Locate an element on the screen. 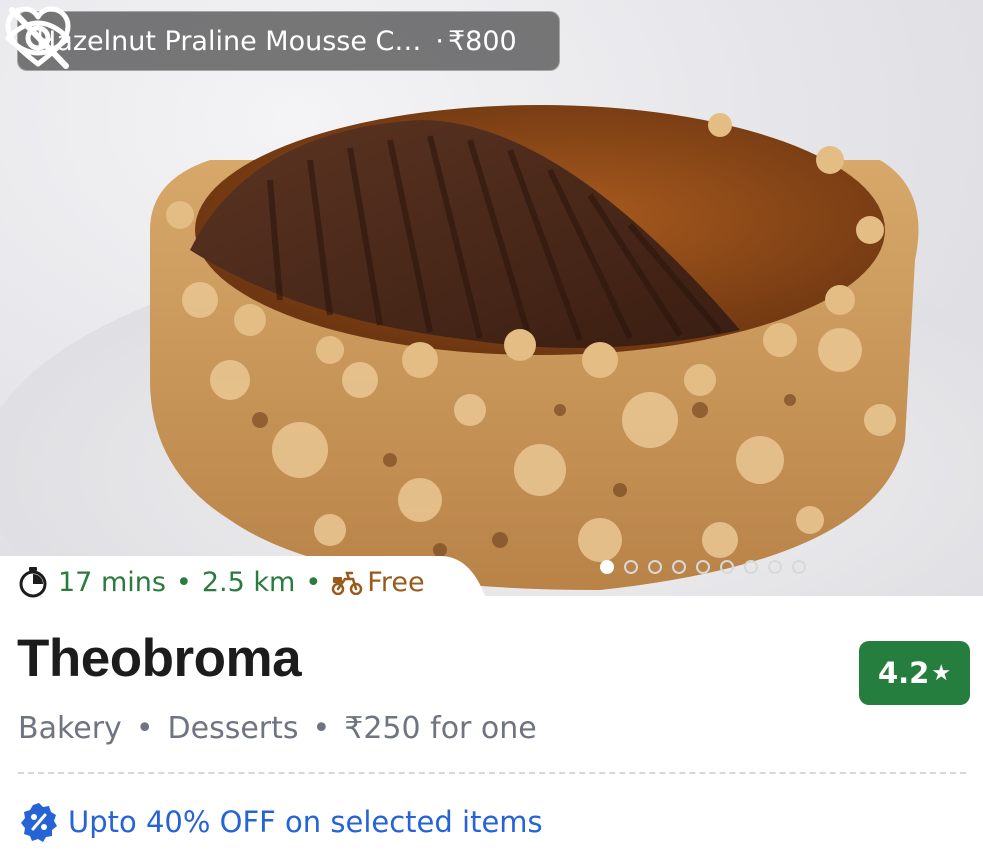 The width and height of the screenshot is (983, 862). stopwatch-icon is located at coordinates (33, 582).